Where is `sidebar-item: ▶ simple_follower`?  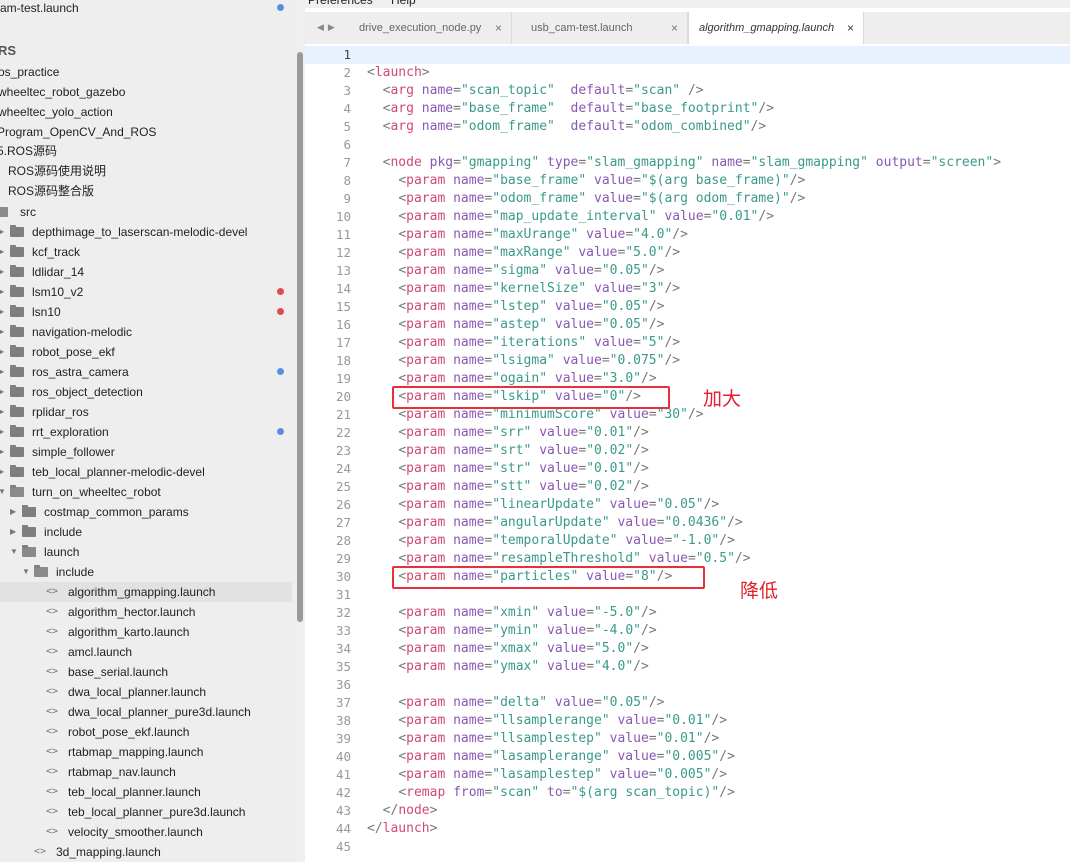 sidebar-item: ▶ simple_follower is located at coordinates (146, 452).